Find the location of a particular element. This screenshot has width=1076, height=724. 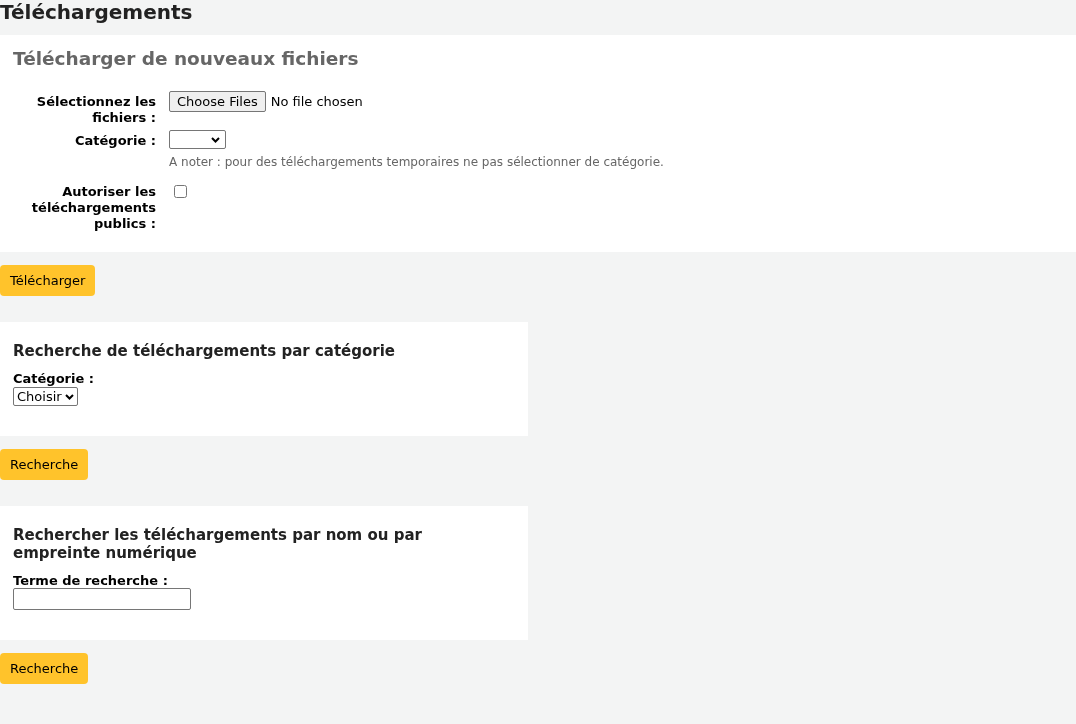

field-label: Terme de recherche : is located at coordinates (91, 580).